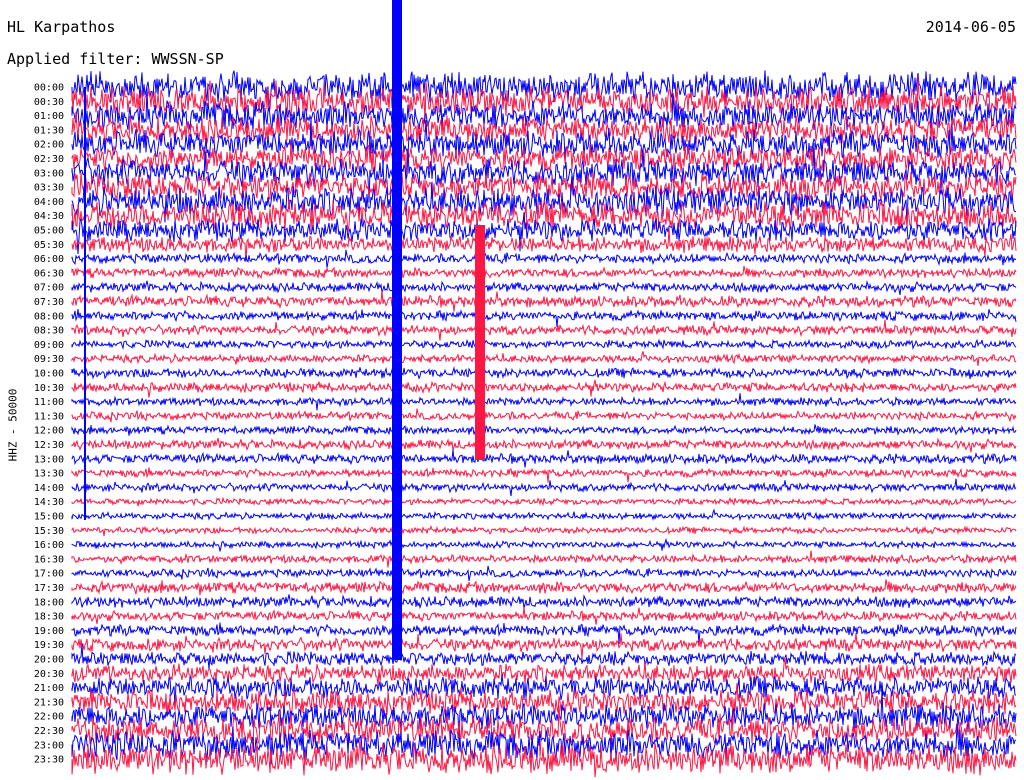 The image size is (1024, 780). What do you see at coordinates (49, 416) in the screenshot?
I see `row-time-label: 11:30` at bounding box center [49, 416].